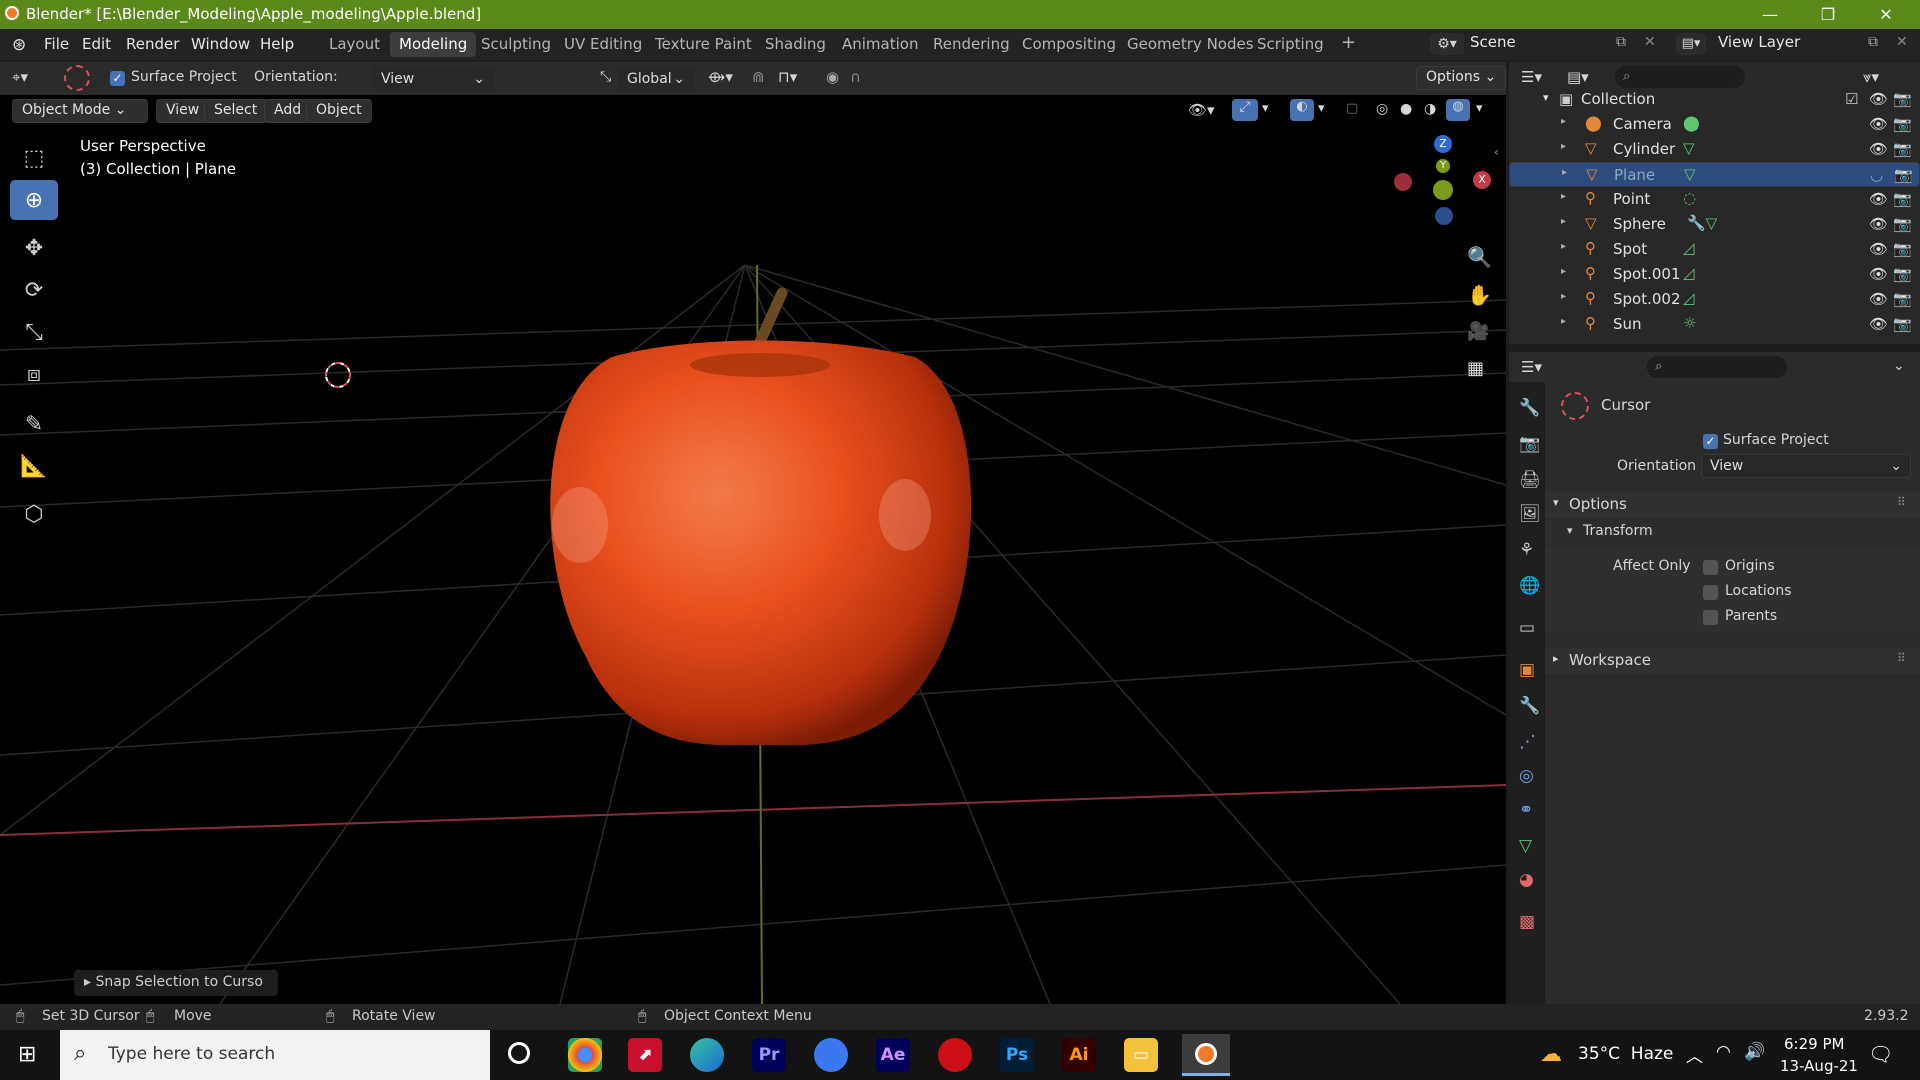 This screenshot has width=1920, height=1080. I want to click on opera-app-icon, so click(955, 1055).